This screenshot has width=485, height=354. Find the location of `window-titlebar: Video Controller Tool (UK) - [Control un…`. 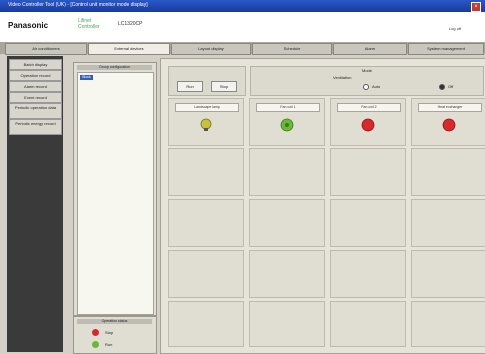

window-titlebar: Video Controller Tool (UK) - [Control un… is located at coordinates (242, 6).